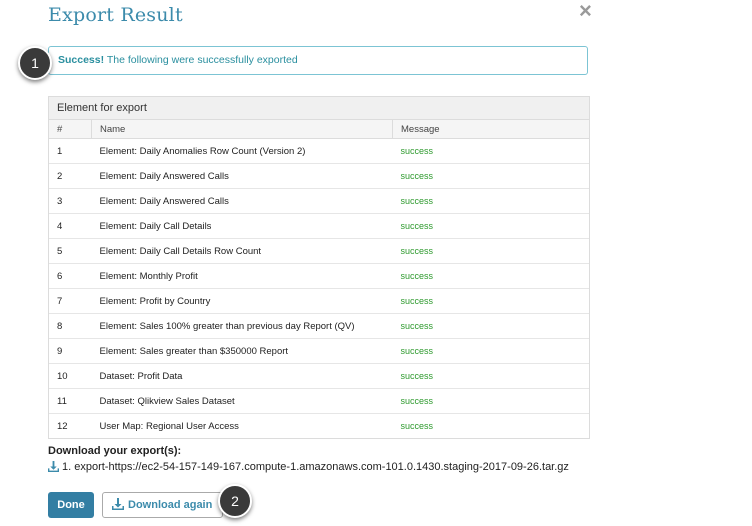 Image resolution: width=752 pixels, height=526 pixels. I want to click on table-row: 3 Element: Daily Answered Calls success, so click(319, 201).